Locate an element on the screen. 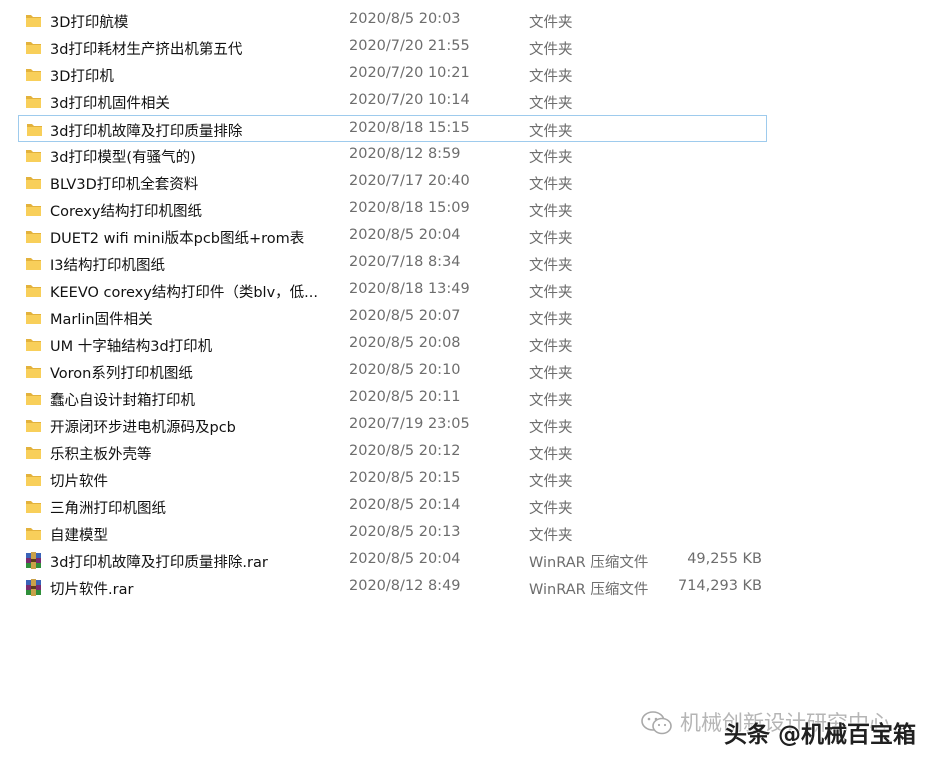  file-date: 2020/8/5 20:15 is located at coordinates (405, 478).